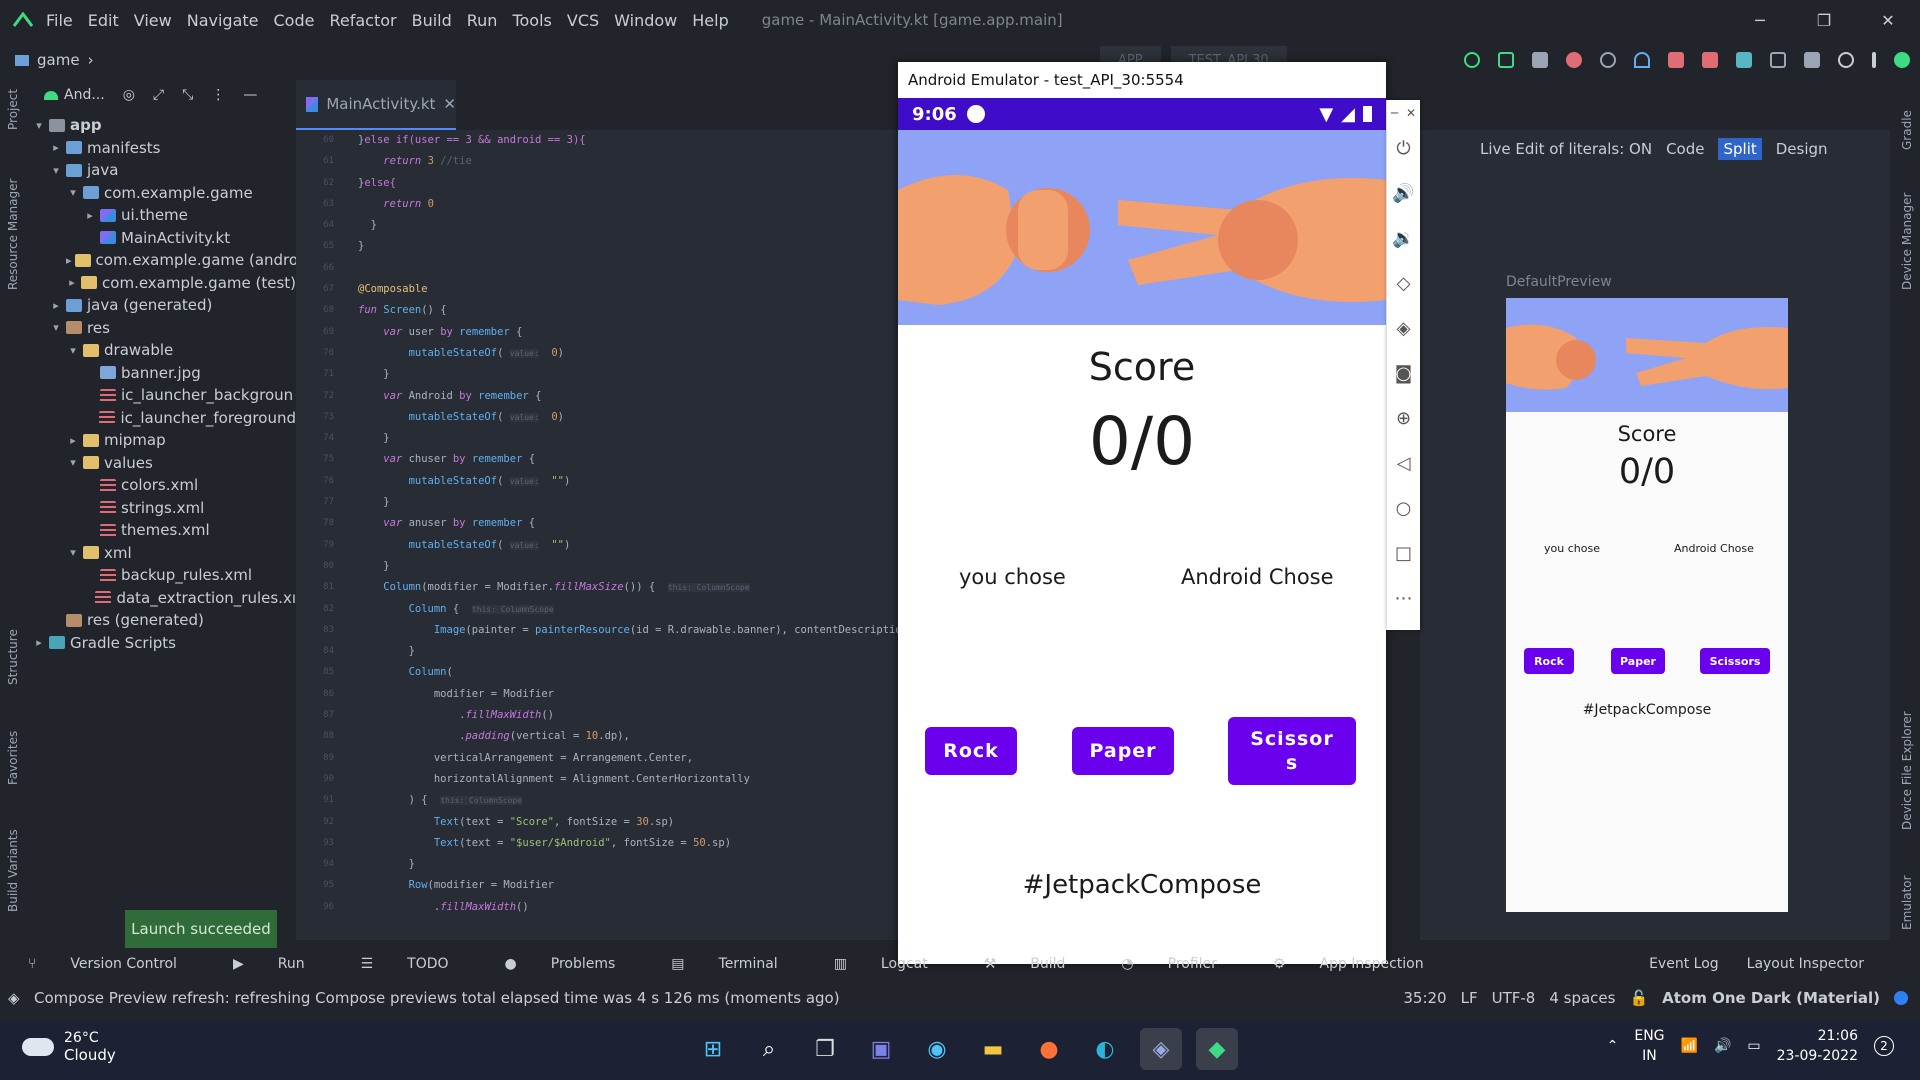 Image resolution: width=1920 pixels, height=1080 pixels. I want to click on tree-node: ▾ res, so click(162, 328).